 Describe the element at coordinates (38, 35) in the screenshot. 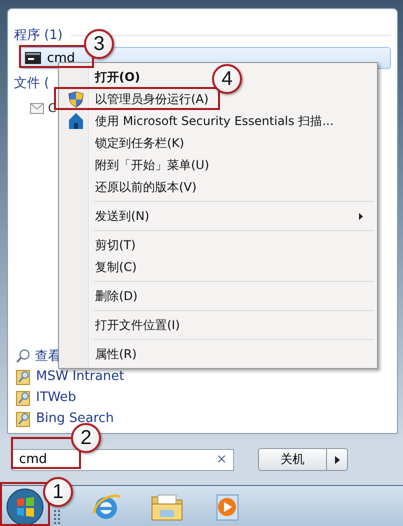

I see `section-heading: 程序 (1)` at that location.